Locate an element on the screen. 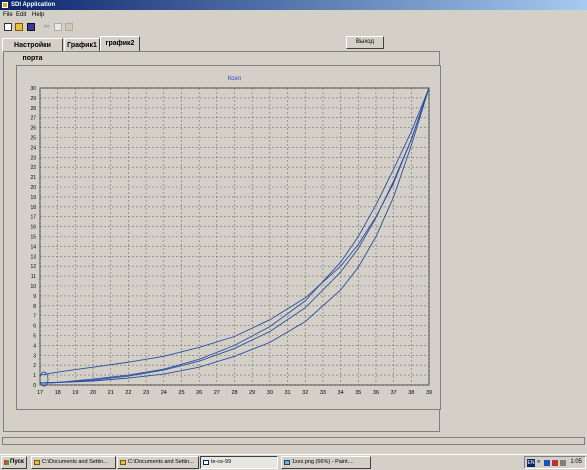  title-bar: SDI Application is located at coordinates (293, 5).